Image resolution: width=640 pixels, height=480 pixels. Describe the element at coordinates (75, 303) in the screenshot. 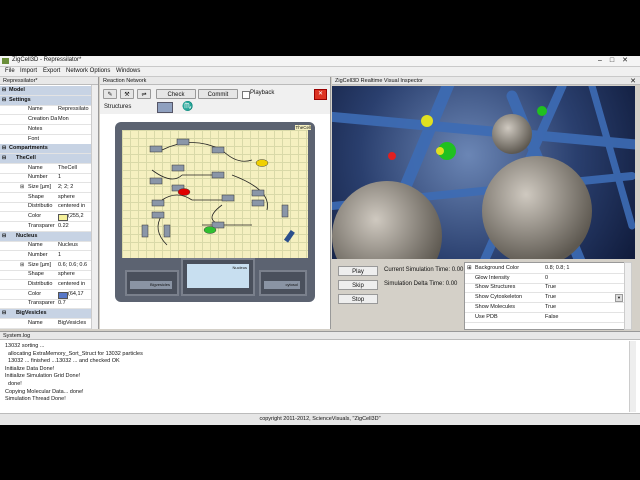

I see `property-value: 0.7` at that location.